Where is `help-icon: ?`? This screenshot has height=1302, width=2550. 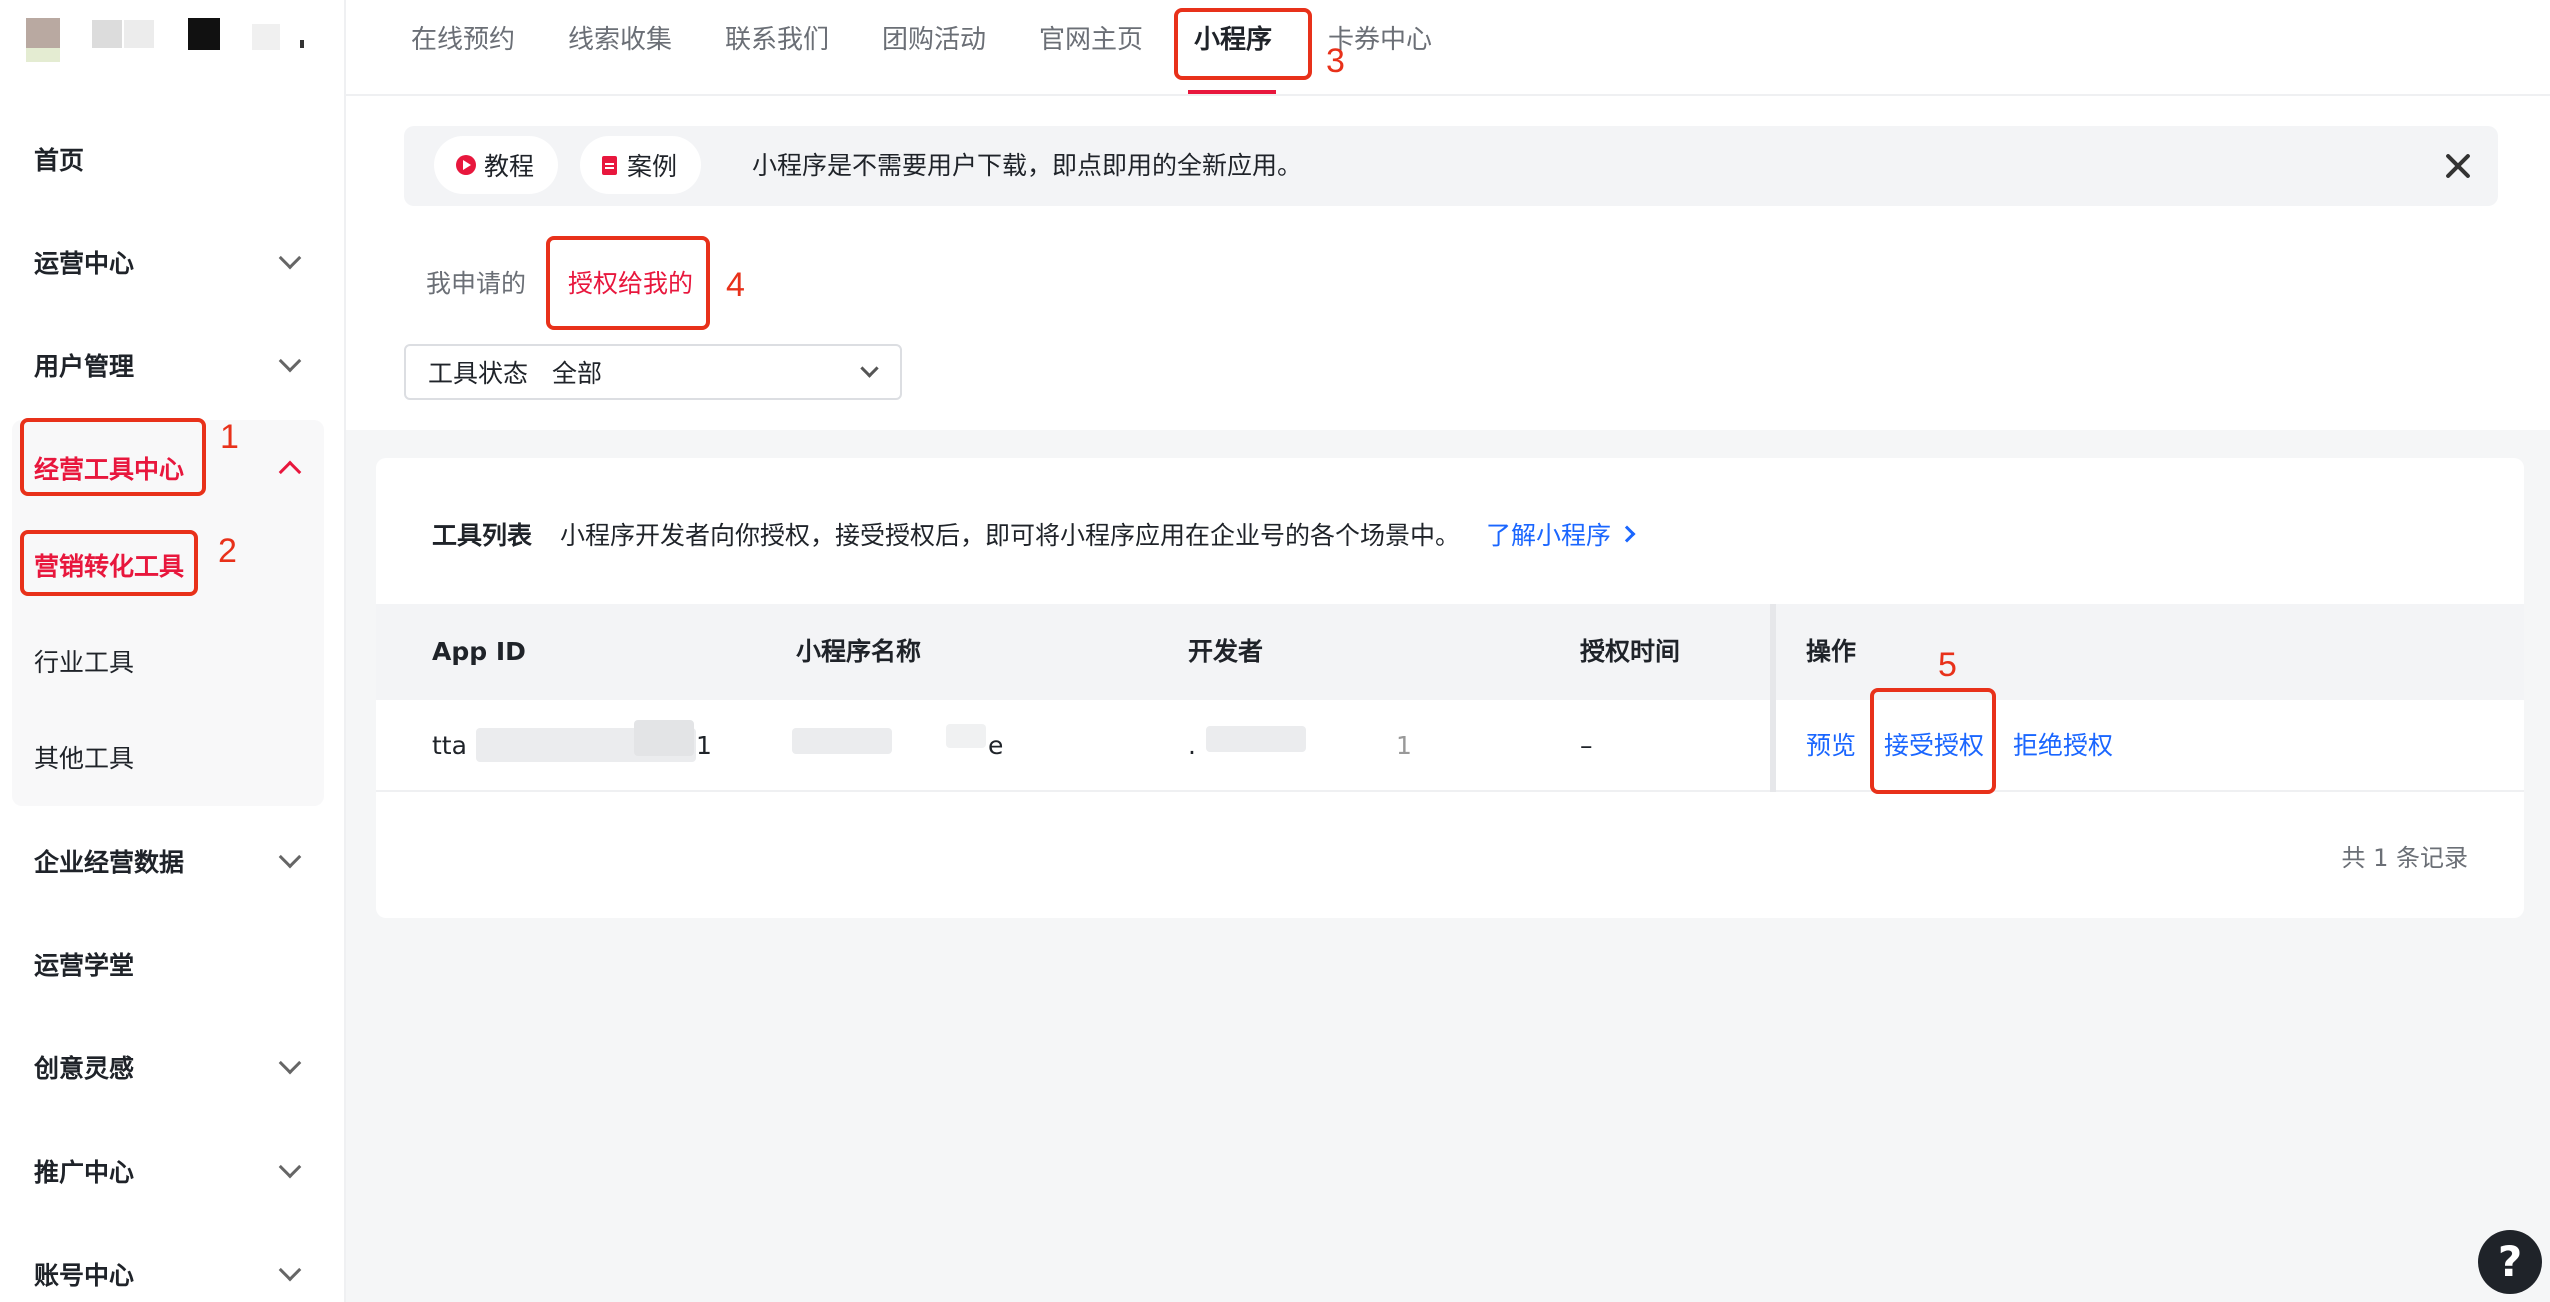 help-icon: ? is located at coordinates (2510, 1262).